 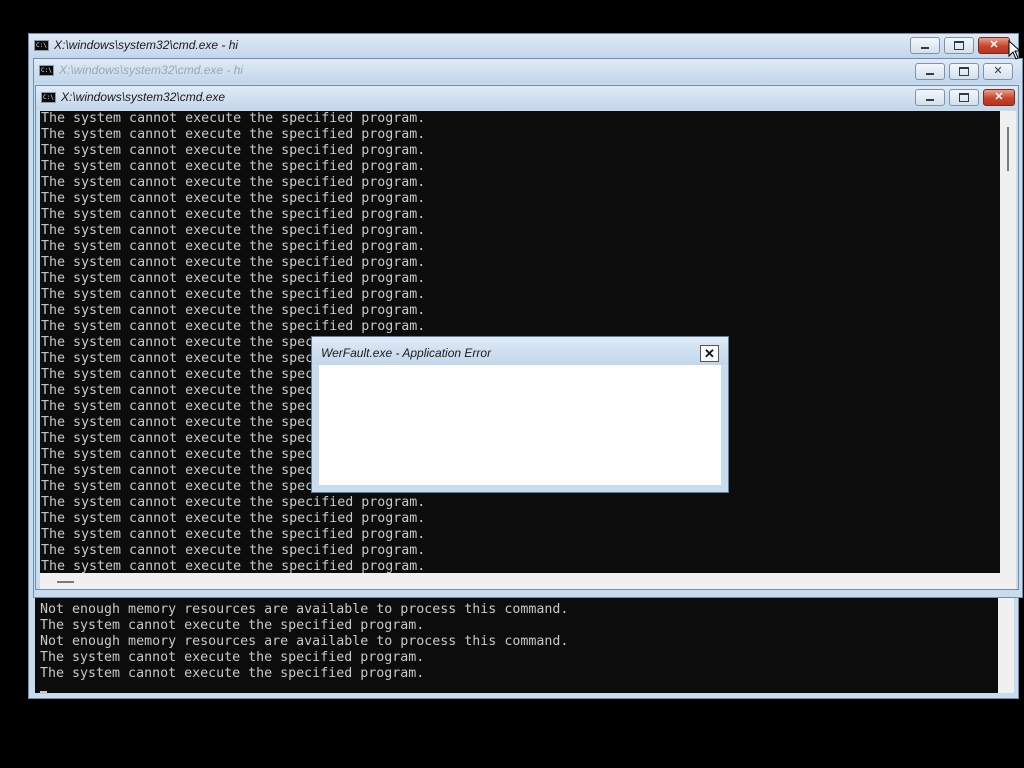 I want to click on dialog-titlebar: WerFault.exe - Application Error ✕, so click(x=520, y=351).